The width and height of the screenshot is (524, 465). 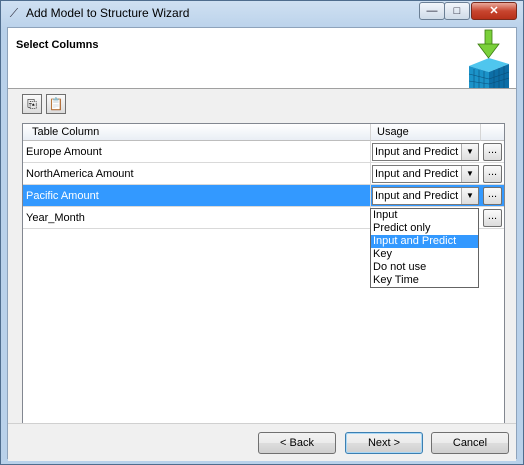 I want to click on dropdown-option: Do not use, so click(x=424, y=267).